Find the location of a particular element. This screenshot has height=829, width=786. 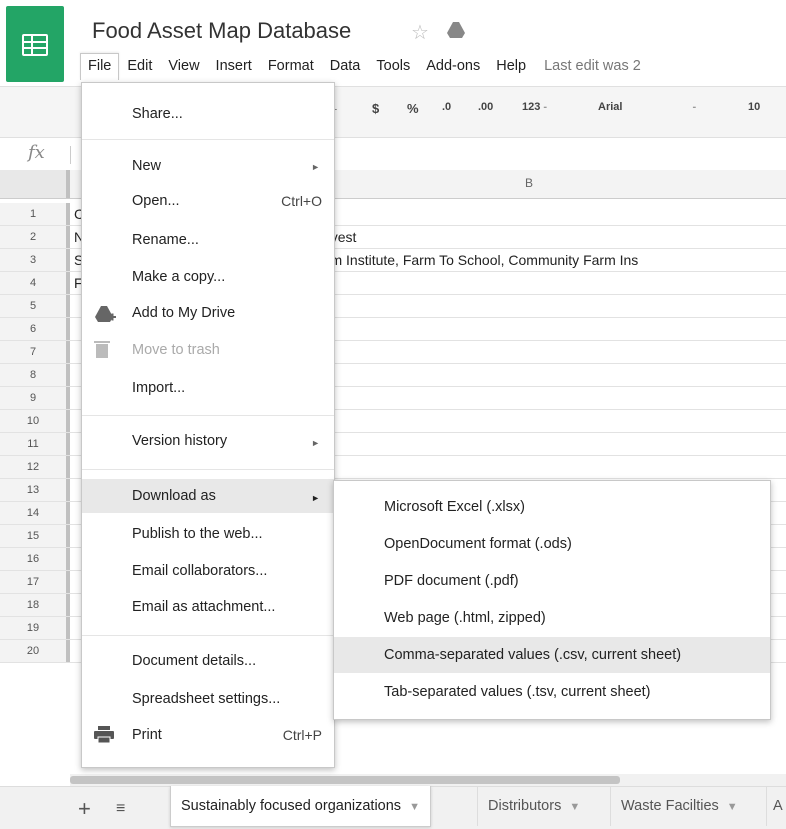

all-sheets-icon: ≡ is located at coordinates (120, 809).